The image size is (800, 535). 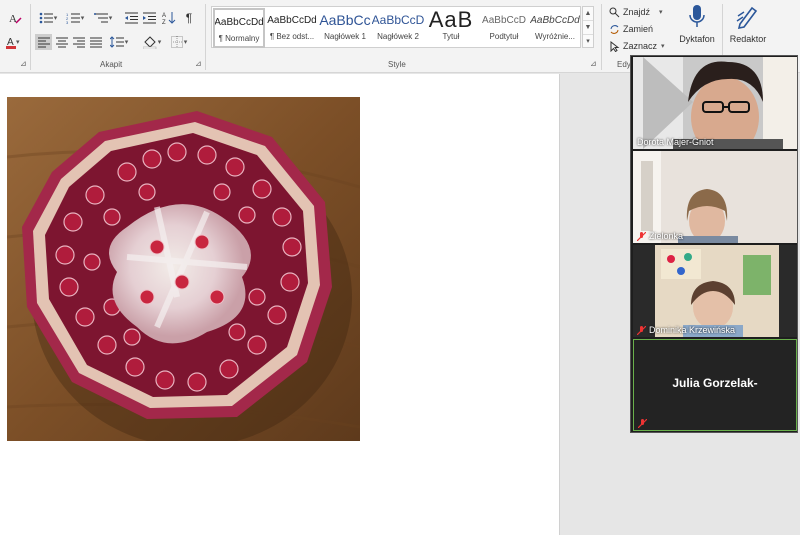 I want to click on style-heading-2: AaBbCcD Nagłówek 2, so click(x=398, y=28).